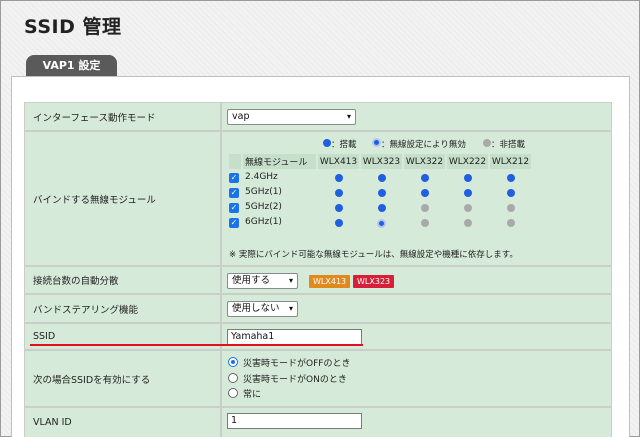  Describe the element at coordinates (122, 308) in the screenshot. I see `band-steering-label: バンドステアリング機能` at that location.